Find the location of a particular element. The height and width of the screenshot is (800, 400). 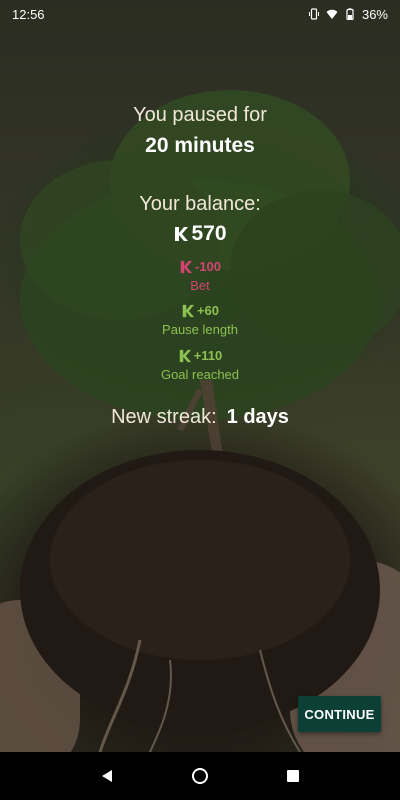

paused-label: You paused for is located at coordinates (200, 115).